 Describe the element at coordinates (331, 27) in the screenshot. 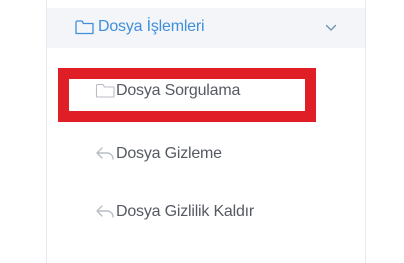

I see `chevron-down-icon` at that location.